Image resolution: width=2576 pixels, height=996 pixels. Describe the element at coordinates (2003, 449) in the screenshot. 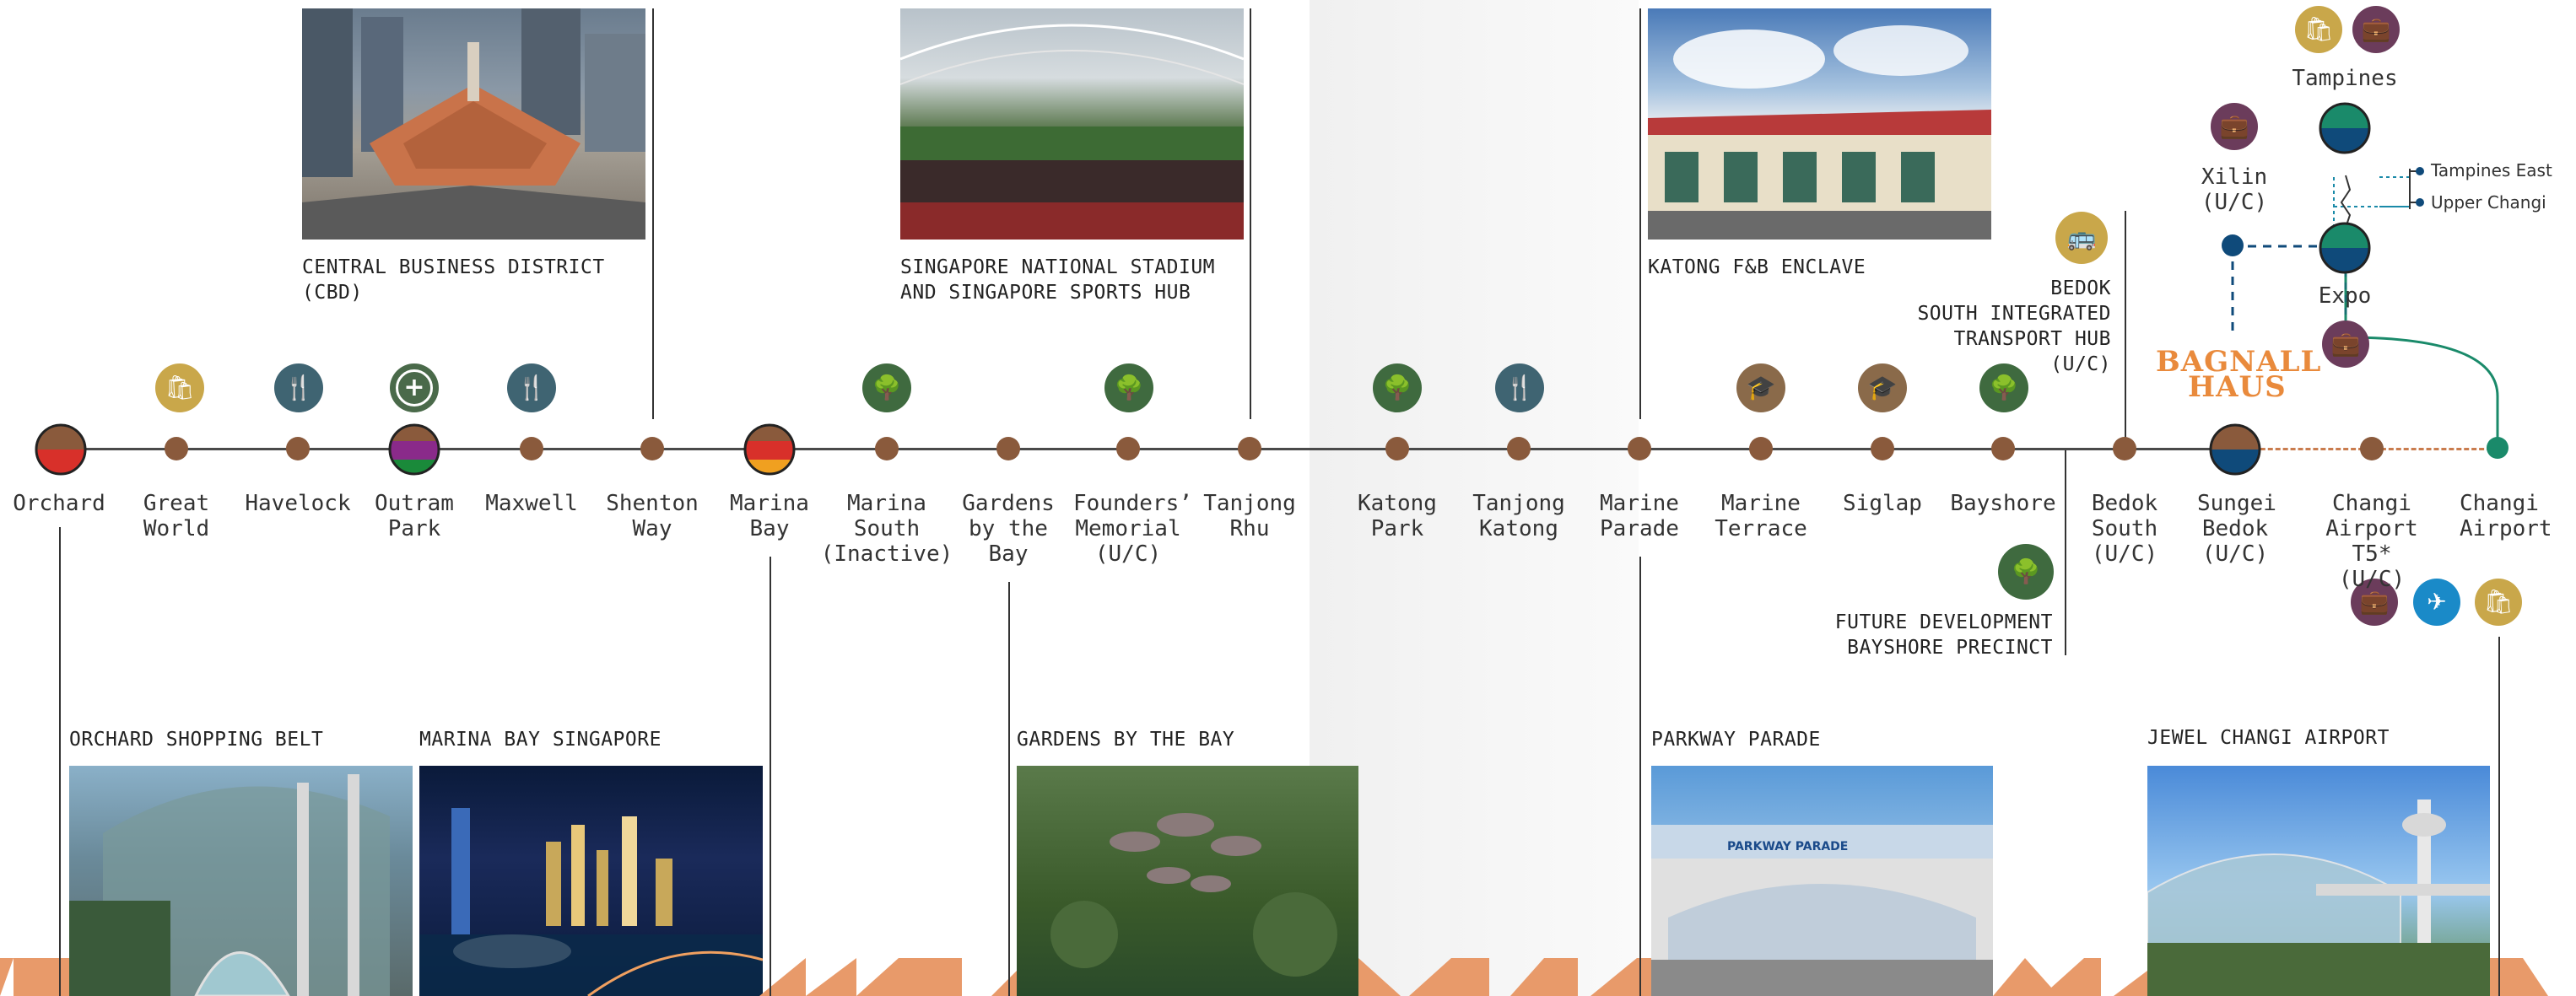

I see `station-dot-bayshore` at that location.